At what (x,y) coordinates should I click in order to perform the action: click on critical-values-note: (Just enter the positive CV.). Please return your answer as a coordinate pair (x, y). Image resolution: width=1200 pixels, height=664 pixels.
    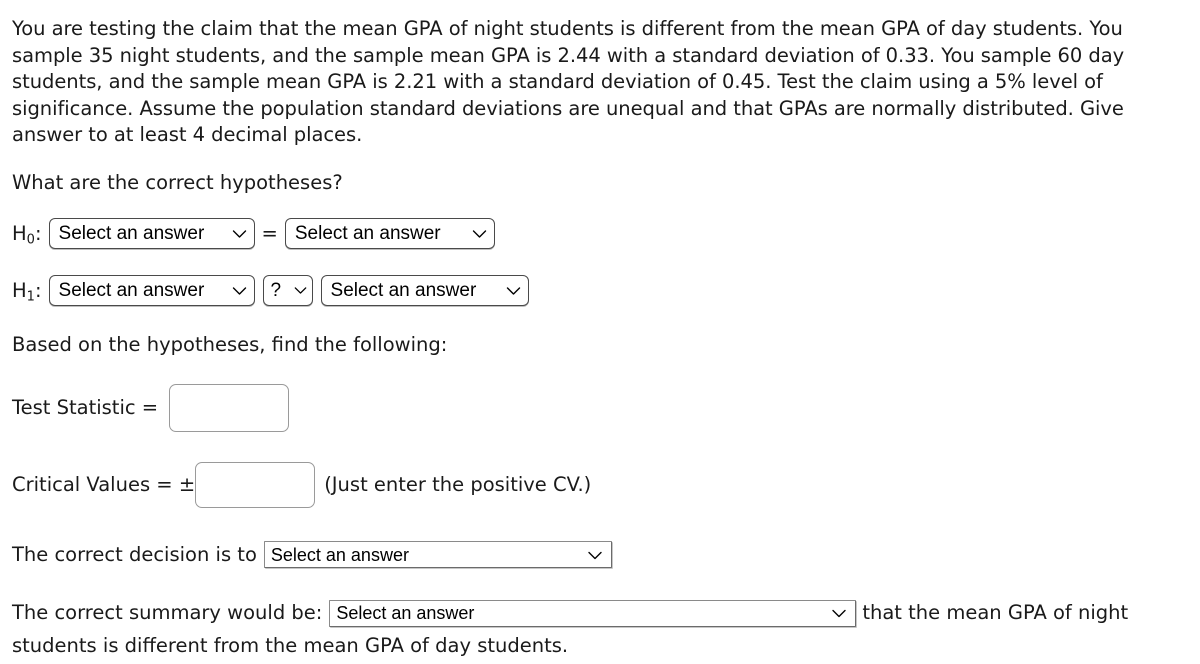
    Looking at the image, I should click on (458, 484).